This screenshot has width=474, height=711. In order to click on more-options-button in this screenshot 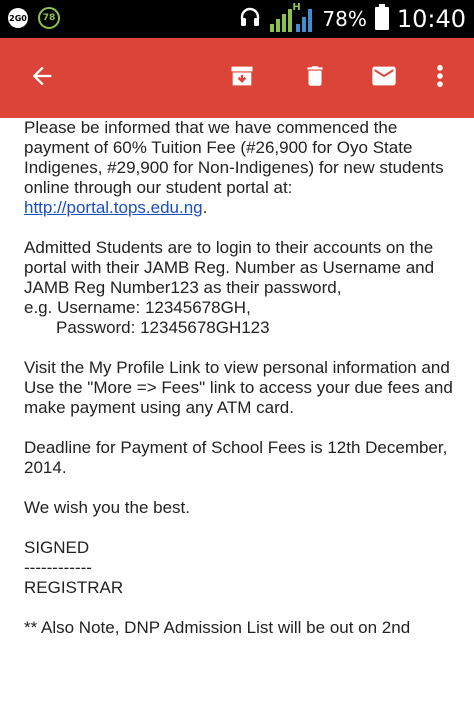, I will do `click(440, 78)`.